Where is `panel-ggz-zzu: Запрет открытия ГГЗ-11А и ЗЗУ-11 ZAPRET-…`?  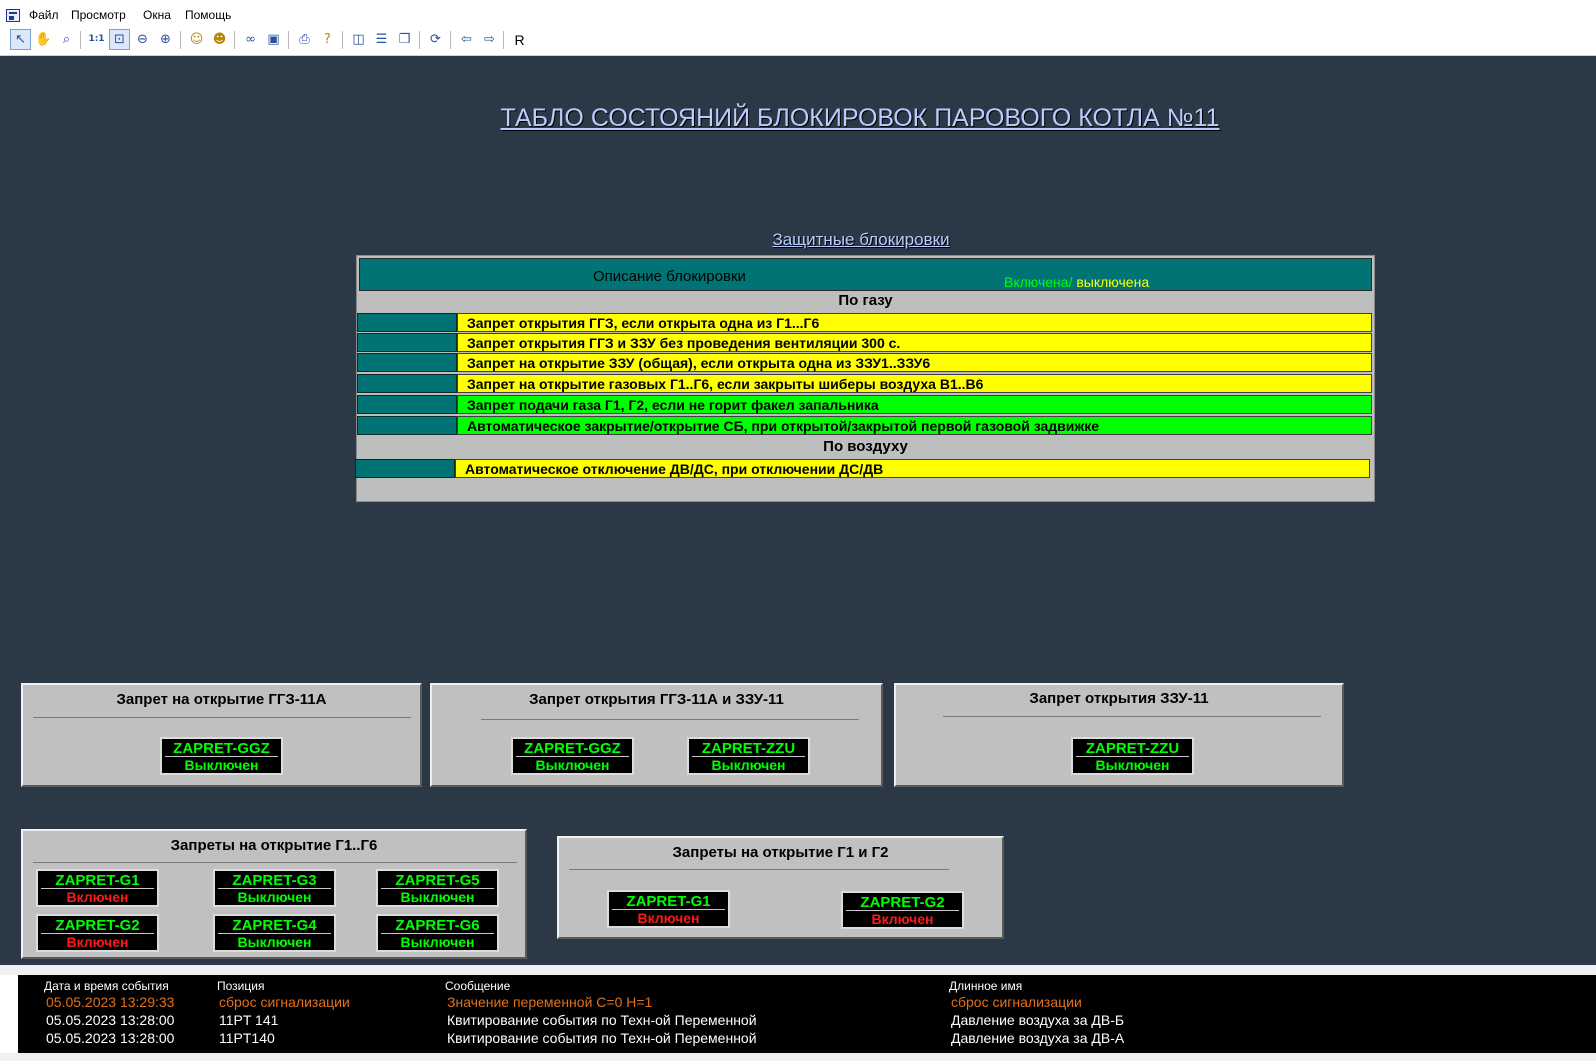 panel-ggz-zzu: Запрет открытия ГГЗ-11А и ЗЗУ-11 ZAPRET-… is located at coordinates (656, 735).